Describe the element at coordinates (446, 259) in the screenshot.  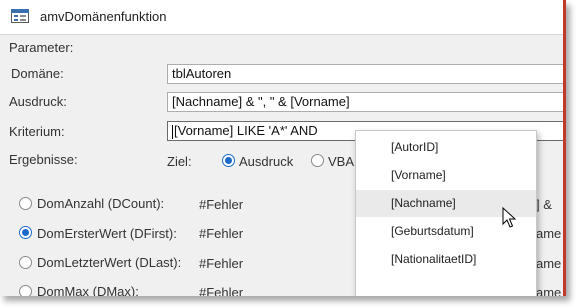
I see `autocomplete-item: [NationalitaetID]` at that location.